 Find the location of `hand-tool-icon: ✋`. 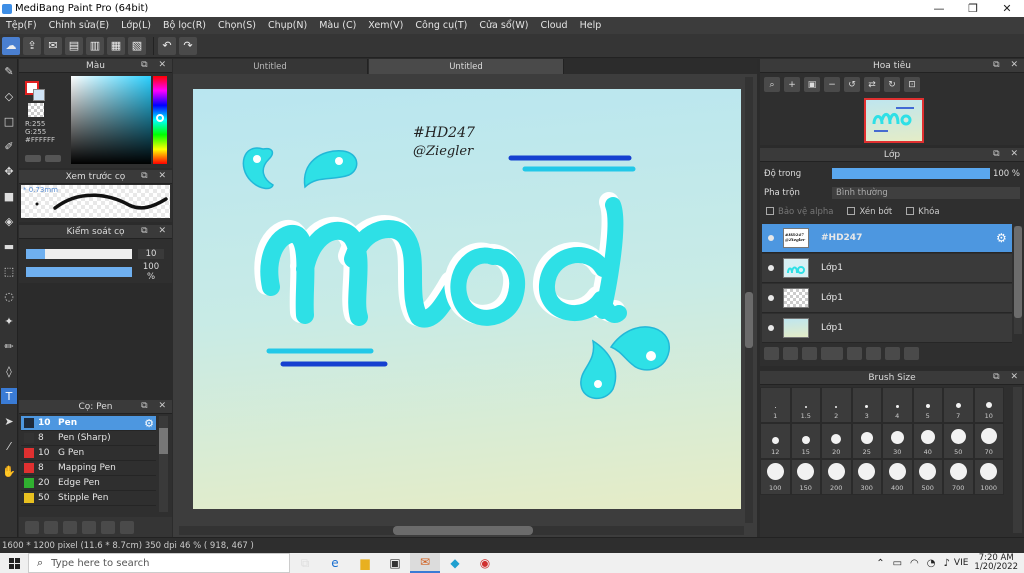

hand-tool-icon: ✋ is located at coordinates (9, 471).